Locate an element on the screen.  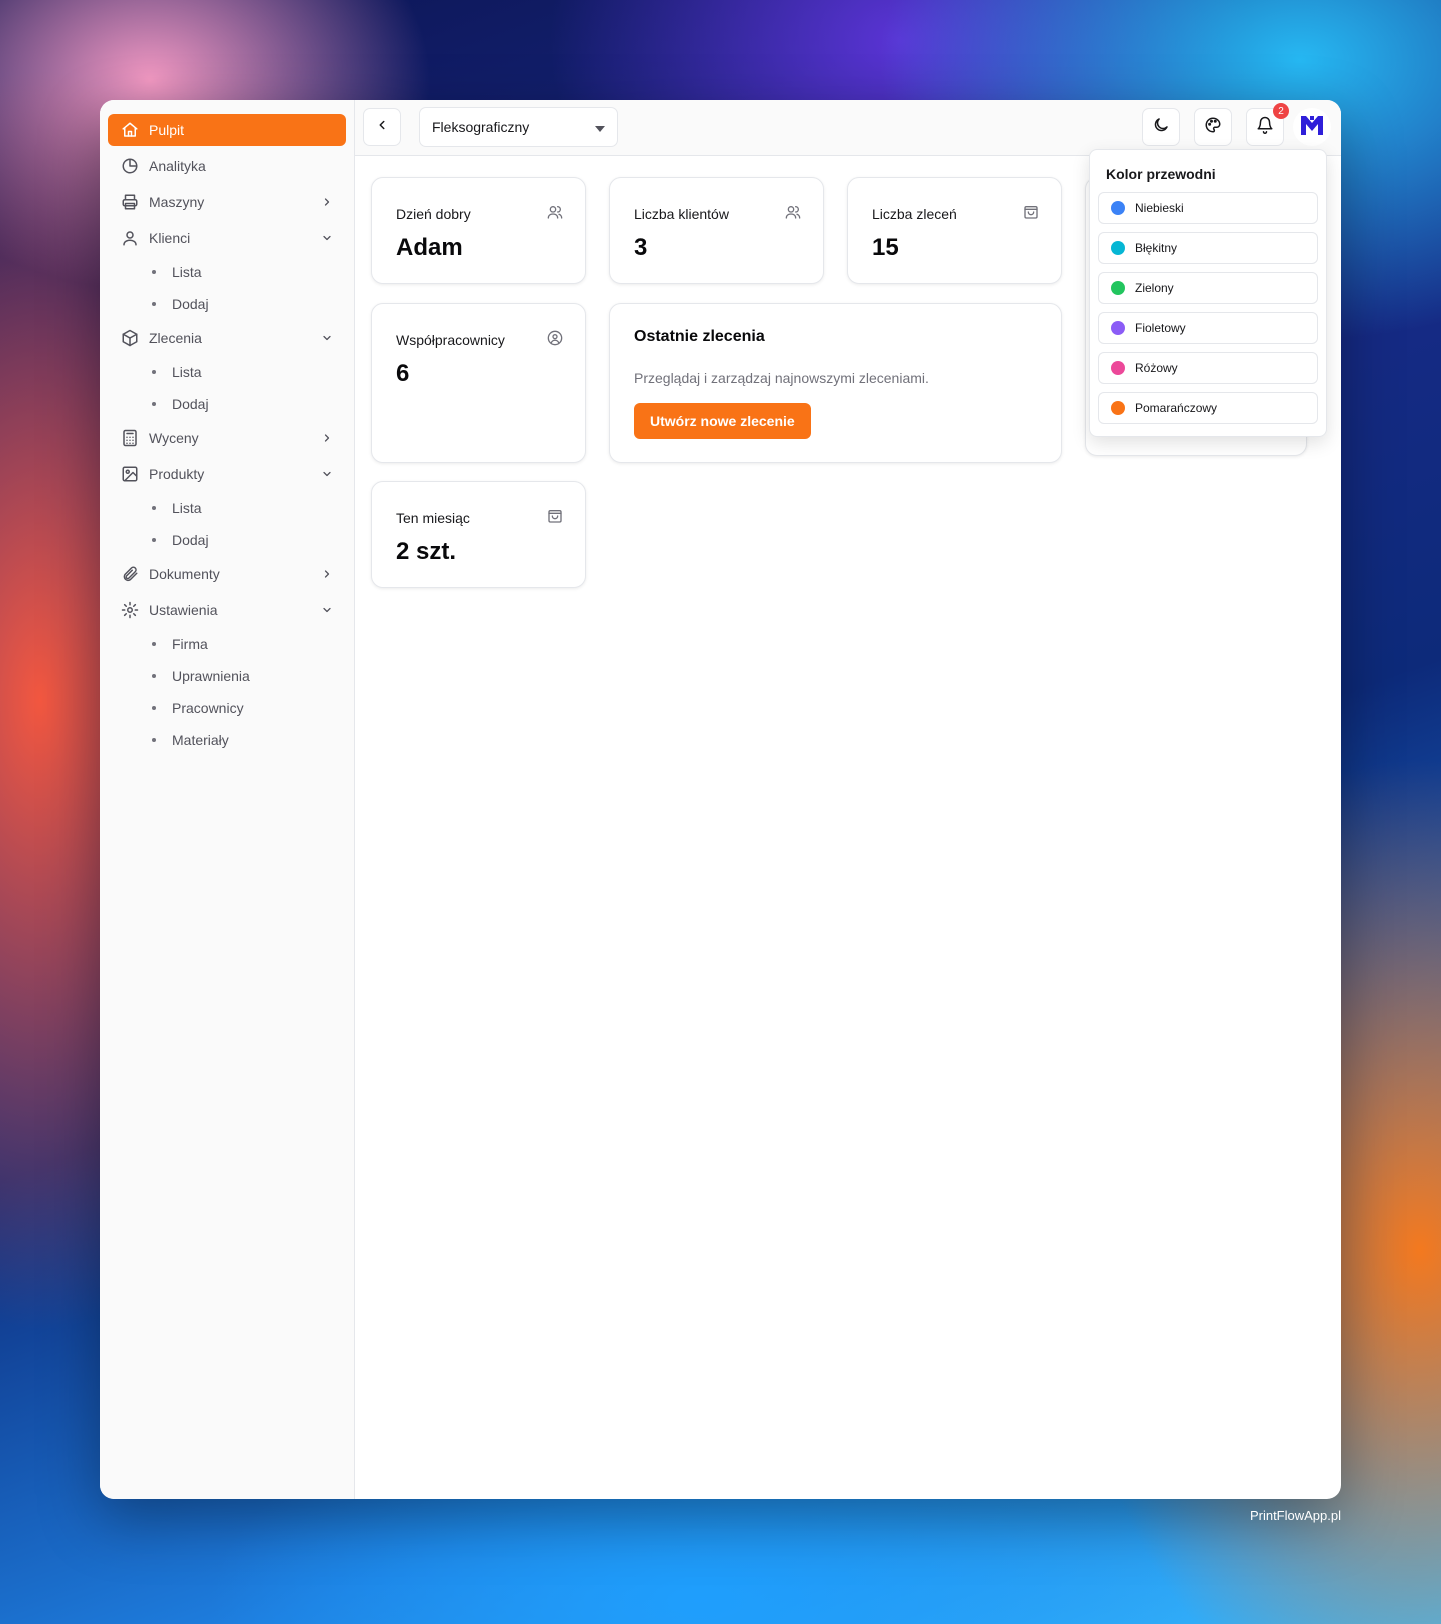
color-option-niebieski: Niebieski is located at coordinates (1208, 208).